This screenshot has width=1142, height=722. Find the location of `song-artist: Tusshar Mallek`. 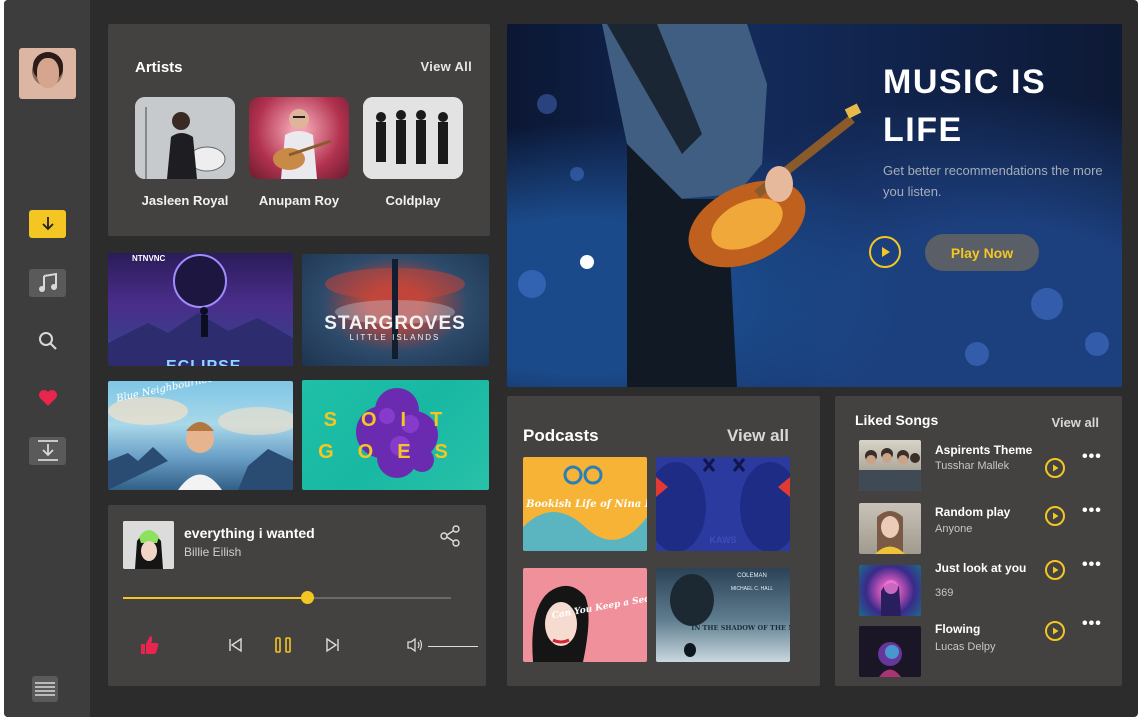

song-artist: Tusshar Mallek is located at coordinates (972, 466).